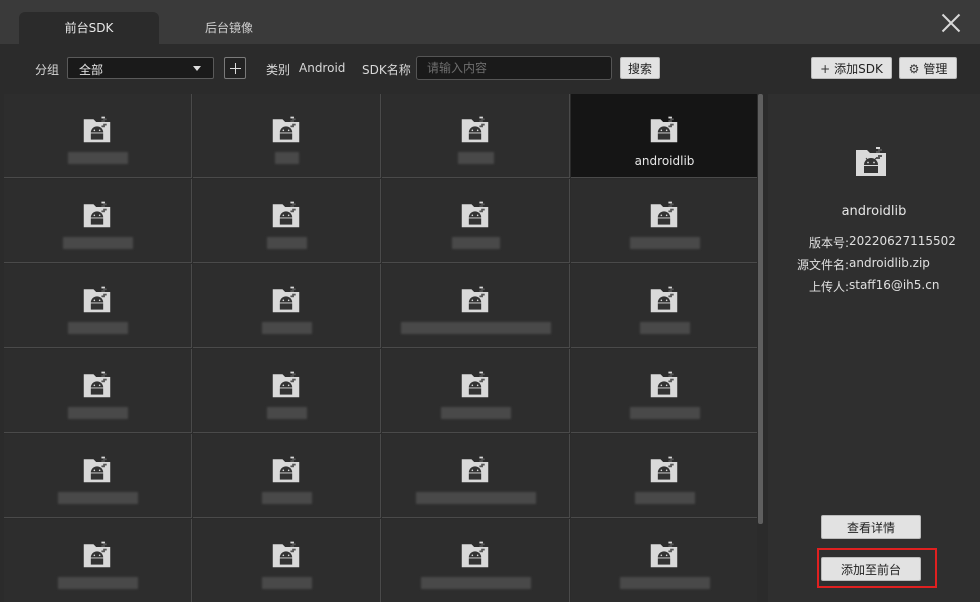 The width and height of the screenshot is (980, 602). I want to click on group-select-value: 全部, so click(91, 70).